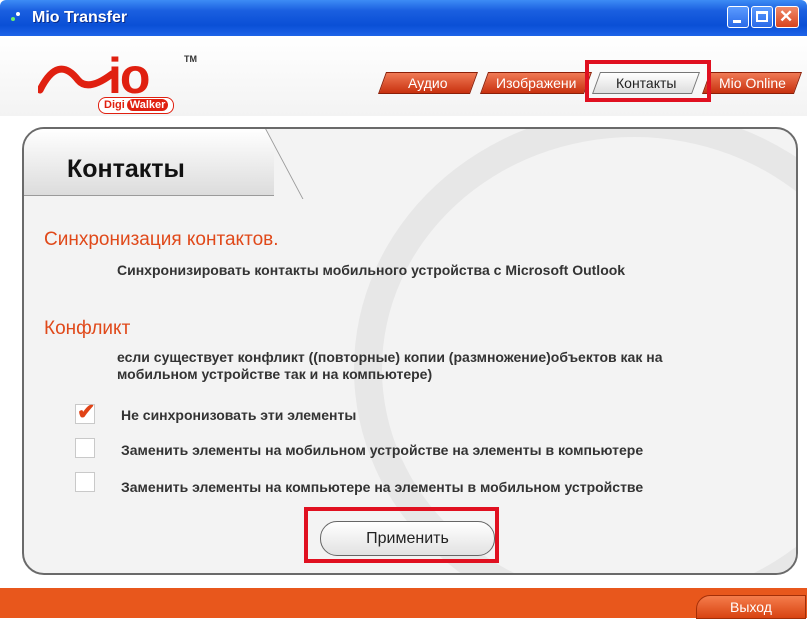 The width and height of the screenshot is (807, 619). I want to click on panel-header: Контакты, so click(149, 162).